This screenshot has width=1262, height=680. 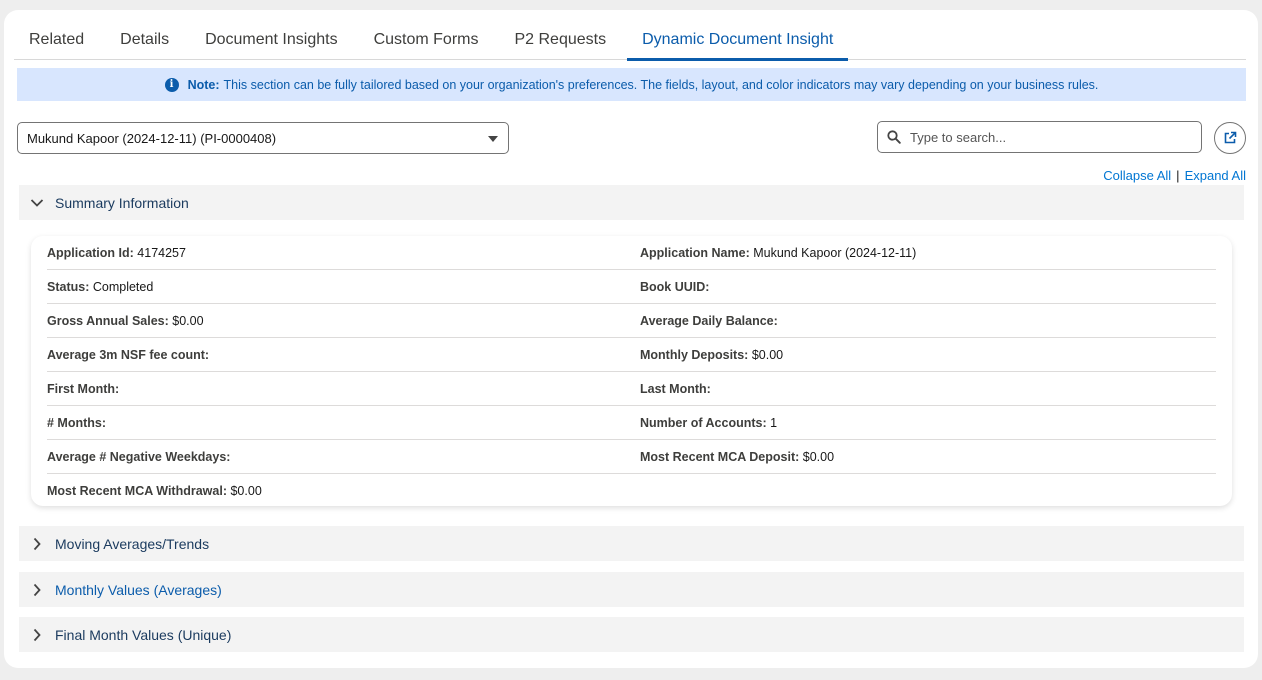 What do you see at coordinates (631, 202) in the screenshot?
I see `section-header-summary: Summary Information` at bounding box center [631, 202].